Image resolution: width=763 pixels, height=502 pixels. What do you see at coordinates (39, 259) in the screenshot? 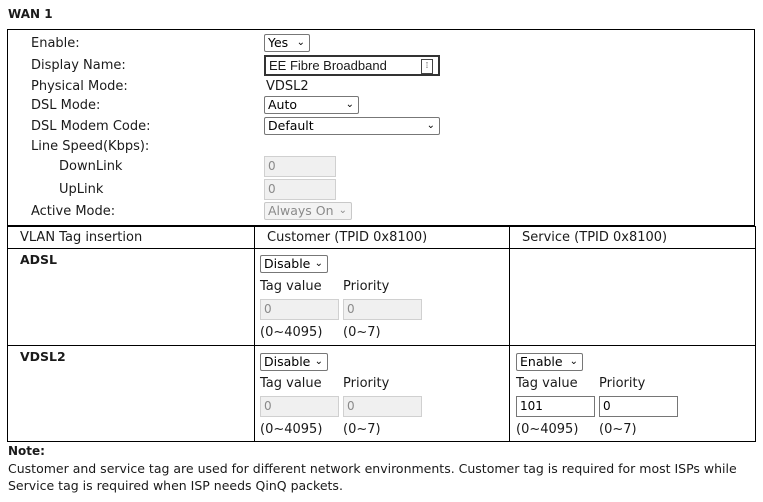
I see `adsl-label: ADSL` at bounding box center [39, 259].